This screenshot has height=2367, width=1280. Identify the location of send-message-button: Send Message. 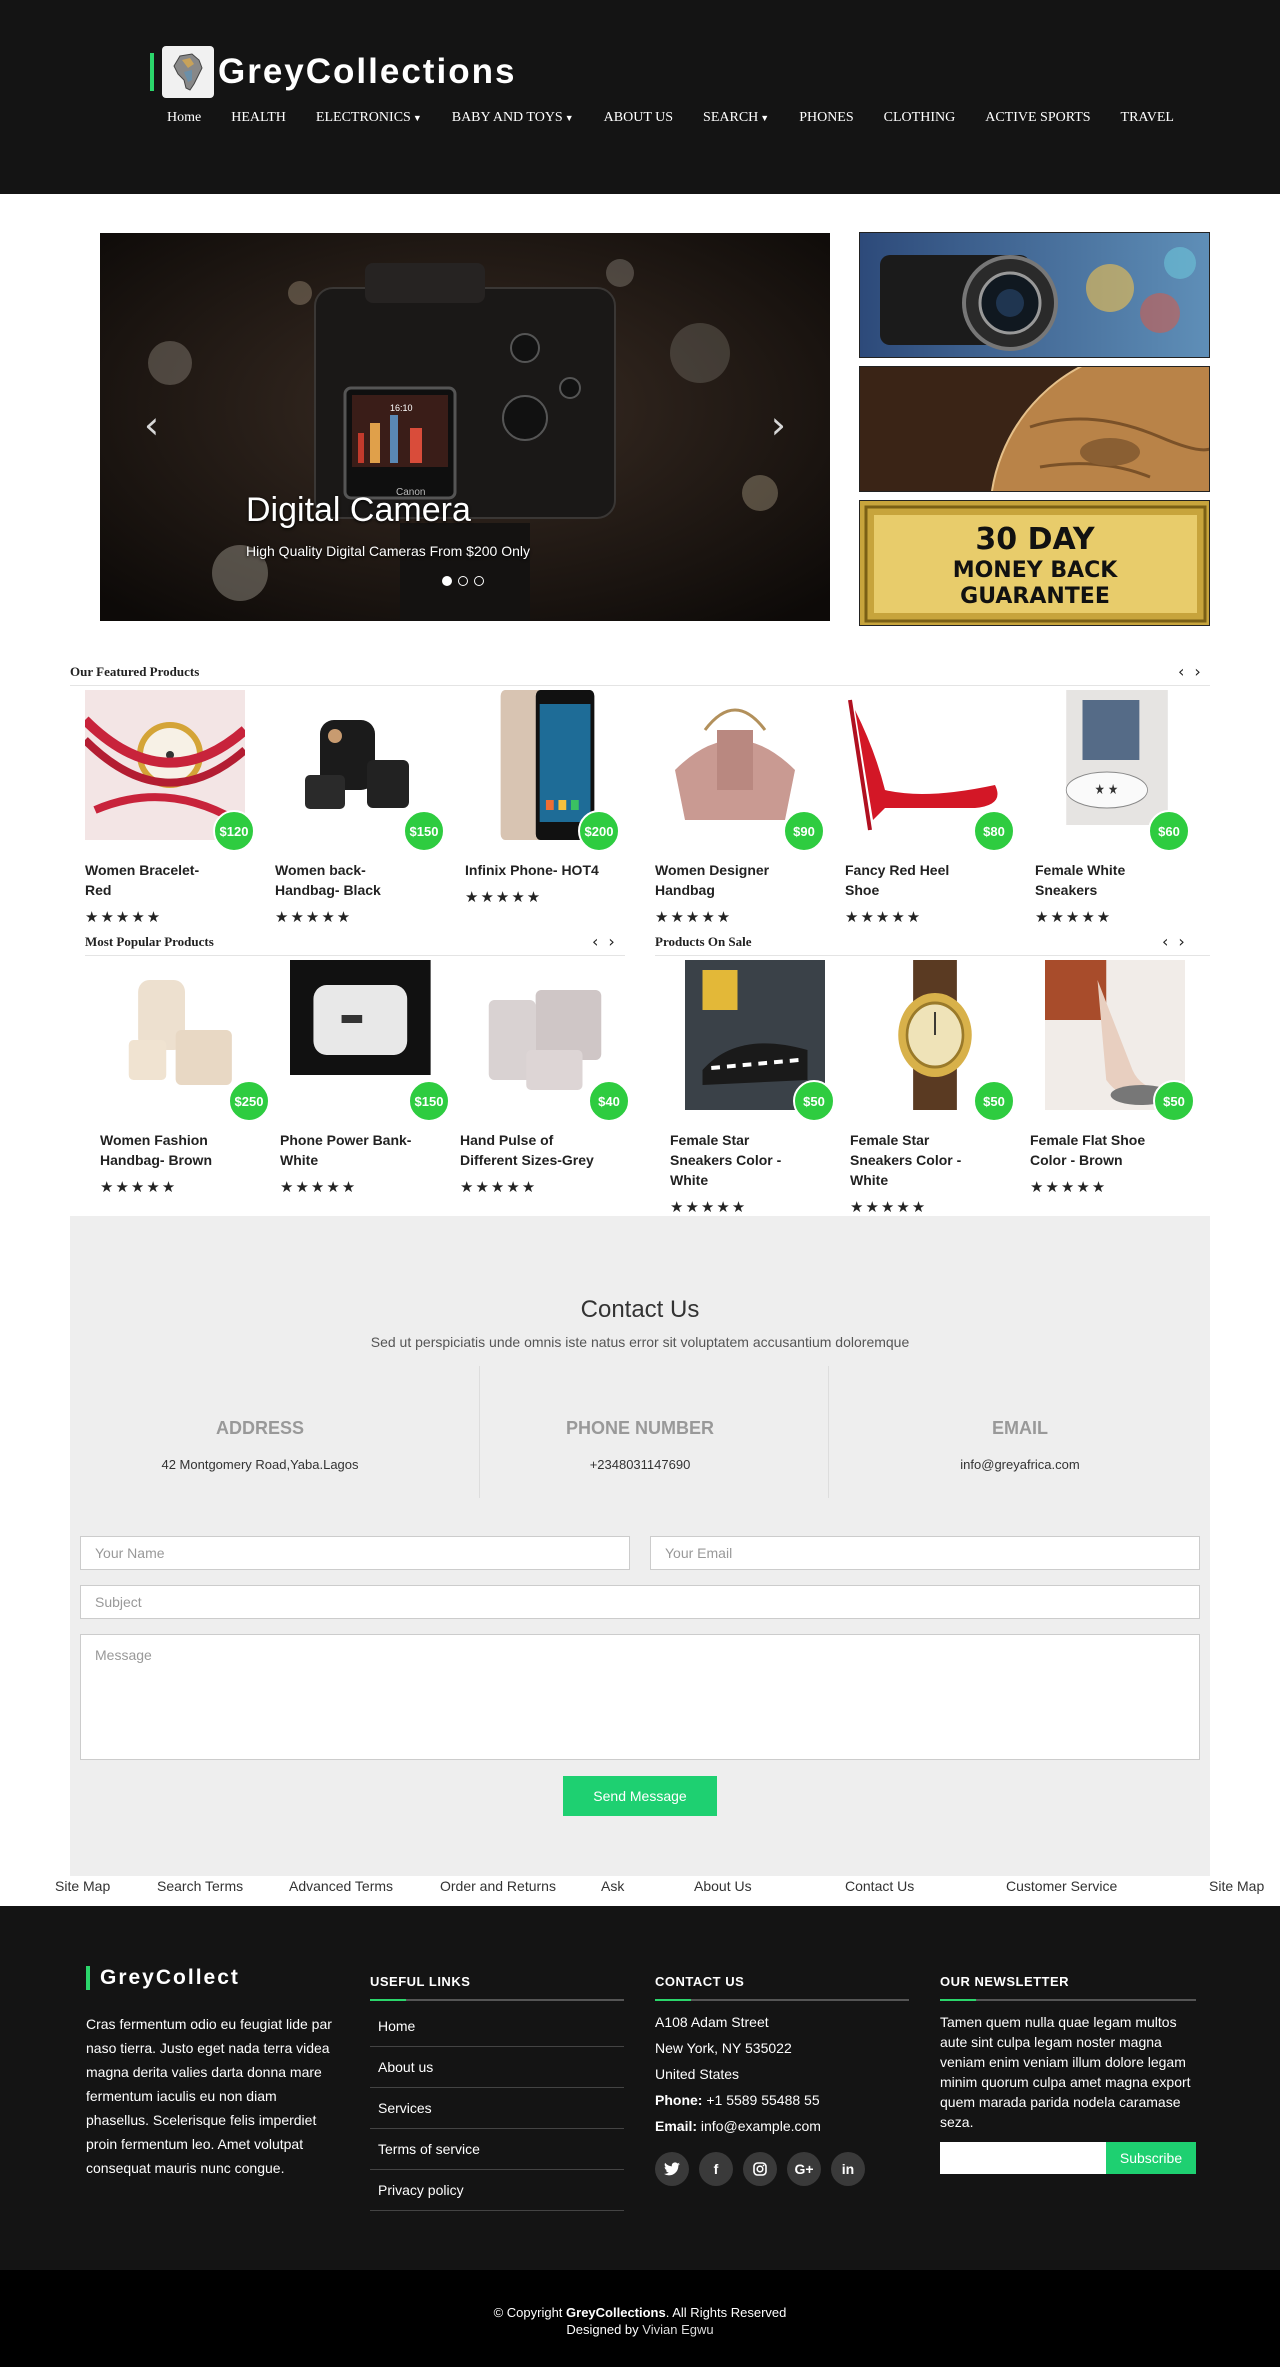
(640, 1796).